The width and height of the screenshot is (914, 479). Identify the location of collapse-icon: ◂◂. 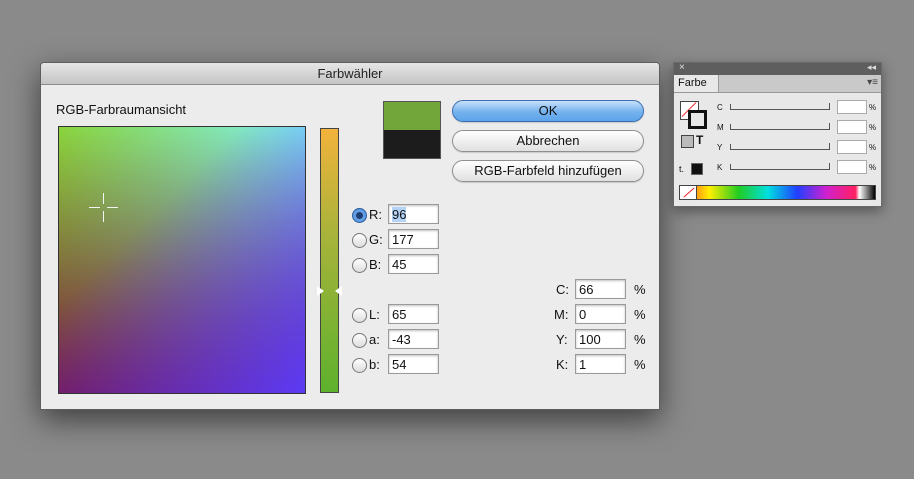
(871, 67).